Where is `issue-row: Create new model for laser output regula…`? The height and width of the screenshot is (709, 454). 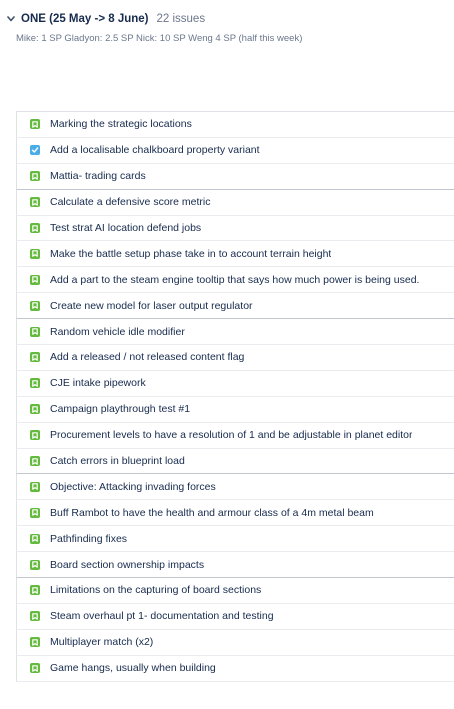
issue-row: Create new model for laser output regula… is located at coordinates (235, 306).